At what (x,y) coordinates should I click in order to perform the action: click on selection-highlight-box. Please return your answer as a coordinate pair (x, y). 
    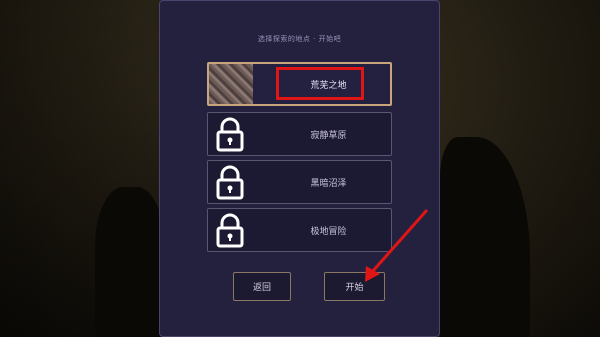
    Looking at the image, I should click on (320, 83).